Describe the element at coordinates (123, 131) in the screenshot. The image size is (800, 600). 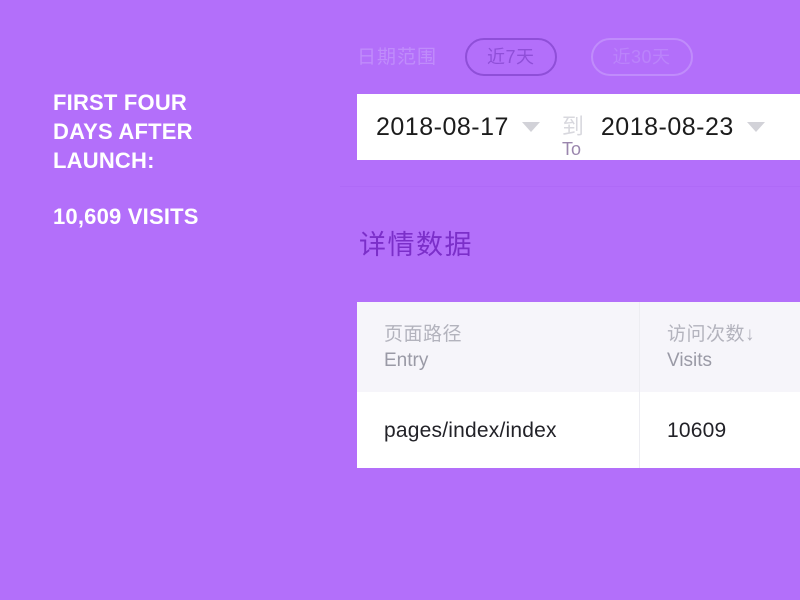
I see `headline-line-2: days after` at that location.